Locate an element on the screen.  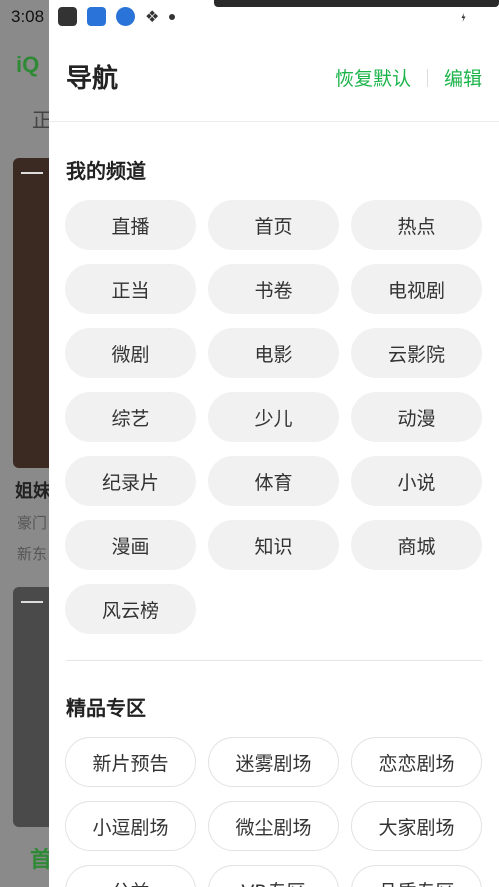
my-channels-title: 我的频道 is located at coordinates (106, 171).